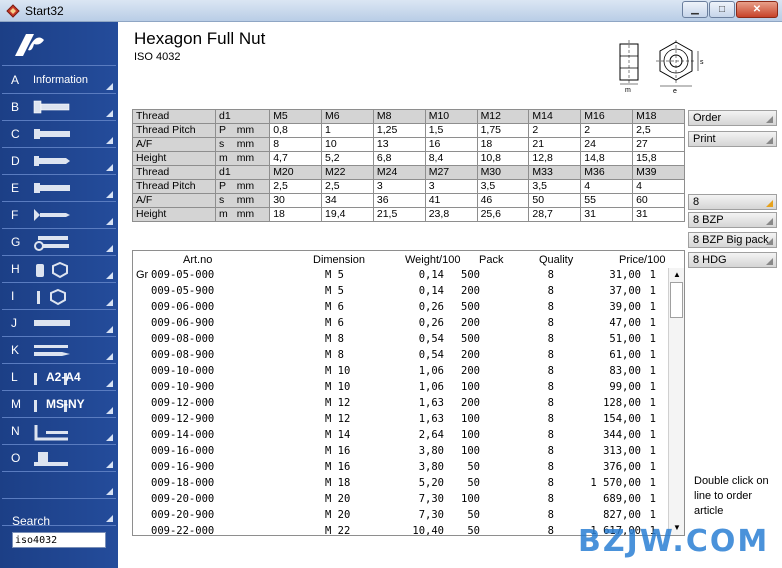 The width and height of the screenshot is (782, 568). Describe the element at coordinates (338, 403) in the screenshot. I see `cell-dimension: M 12` at that location.